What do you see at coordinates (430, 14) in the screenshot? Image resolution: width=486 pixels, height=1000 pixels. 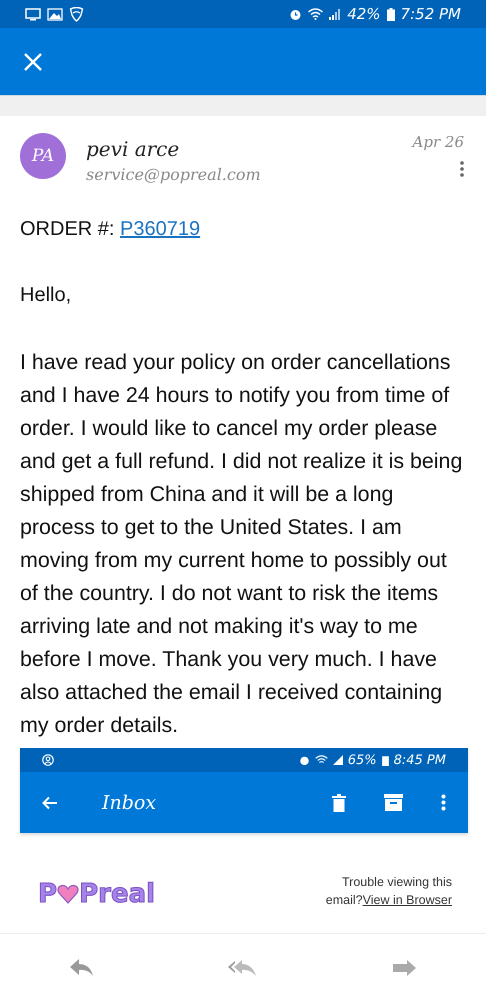 I see `status-time: 7:52 PM` at bounding box center [430, 14].